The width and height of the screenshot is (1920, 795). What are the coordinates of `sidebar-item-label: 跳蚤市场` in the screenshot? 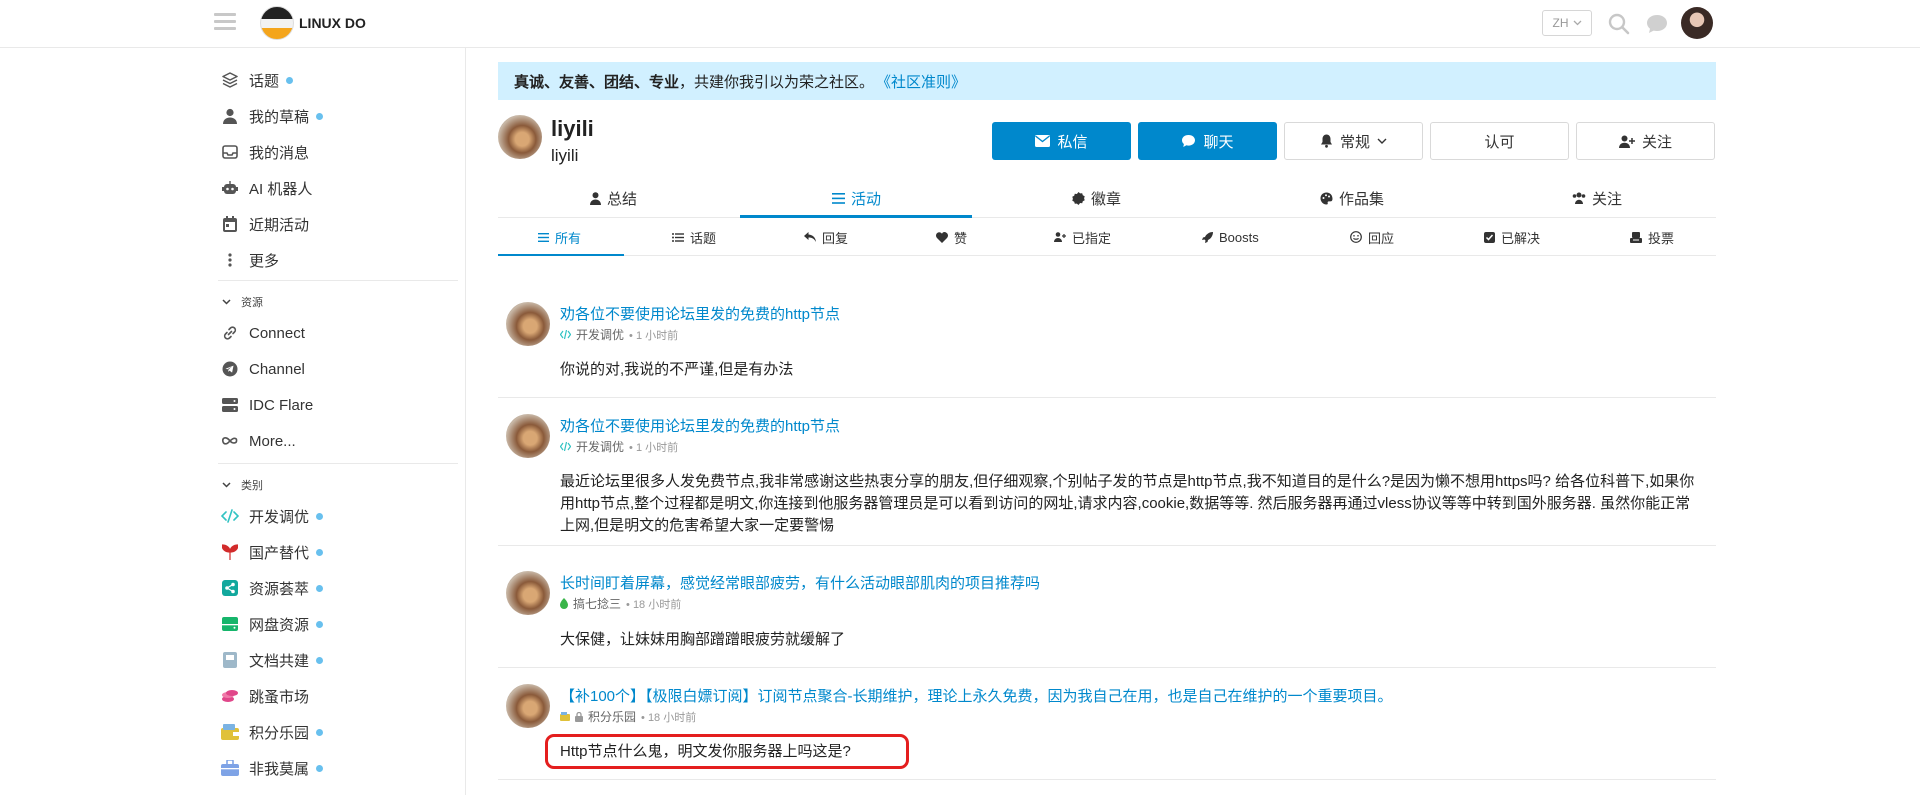 It's located at (279, 697).